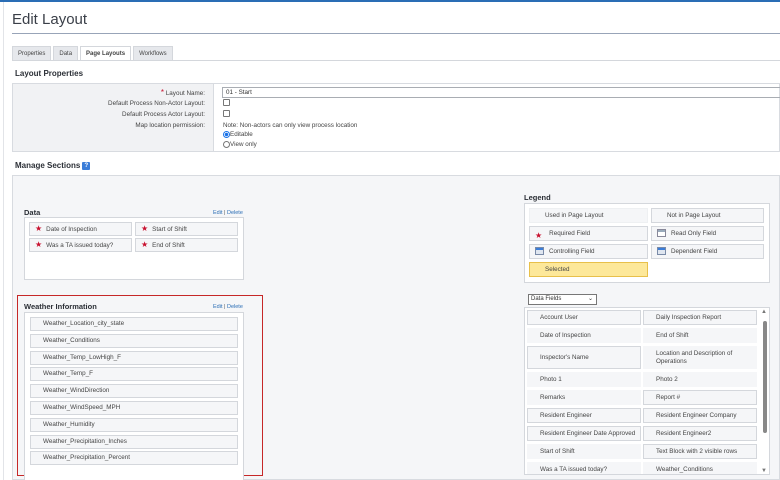 The width and height of the screenshot is (780, 480). Describe the element at coordinates (226, 144) in the screenshot. I see `radio-view-only-icon` at that location.